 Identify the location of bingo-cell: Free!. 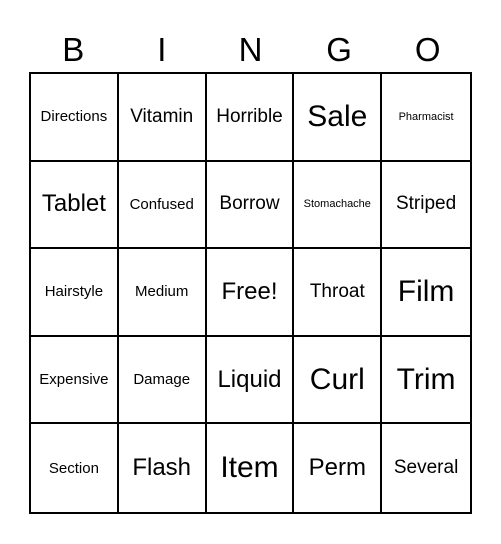
(250, 293).